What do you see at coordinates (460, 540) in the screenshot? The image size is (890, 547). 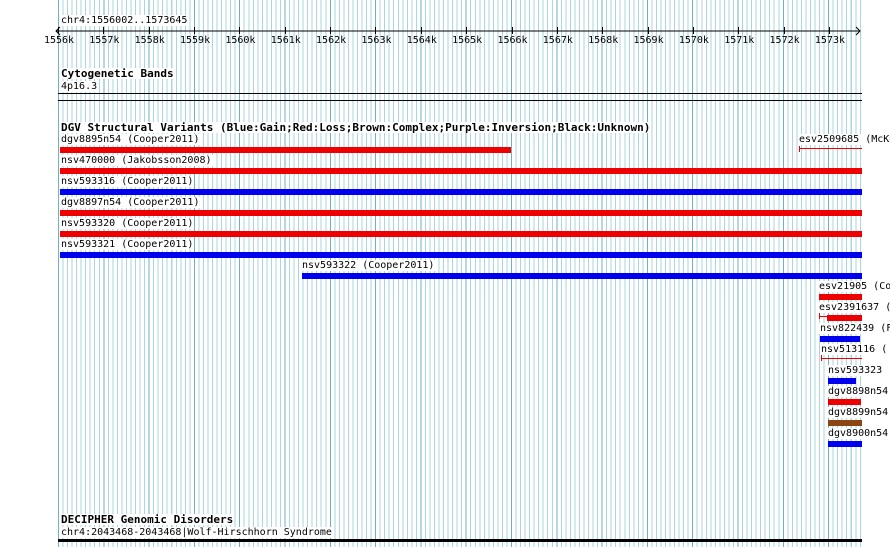 I see `decipher-entry-bar` at bounding box center [460, 540].